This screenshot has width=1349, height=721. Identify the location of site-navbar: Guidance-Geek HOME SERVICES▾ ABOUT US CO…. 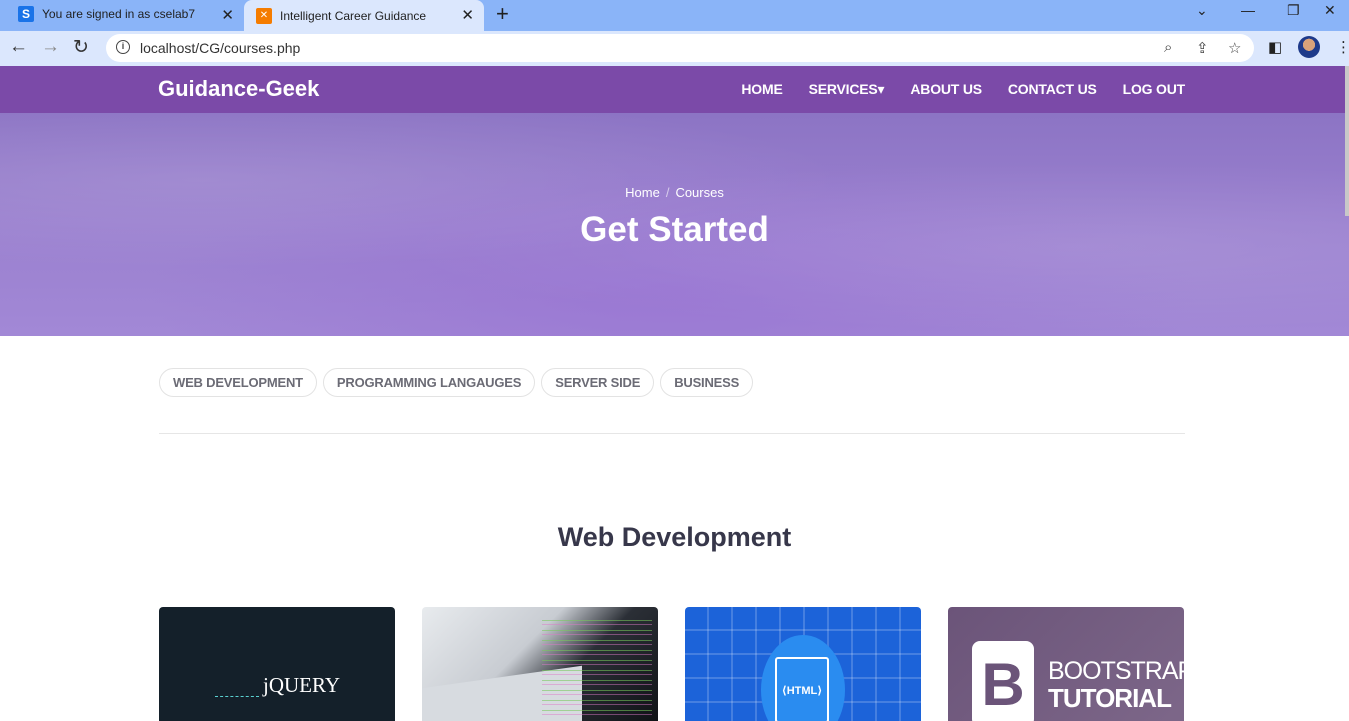
(674, 89).